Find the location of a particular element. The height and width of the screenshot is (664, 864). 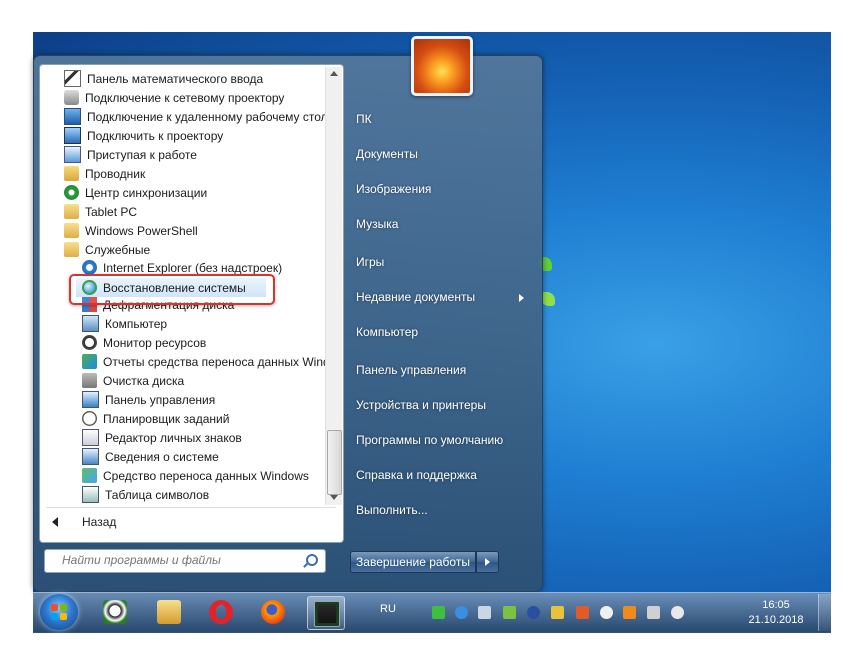

projector-icon is located at coordinates (72, 135).